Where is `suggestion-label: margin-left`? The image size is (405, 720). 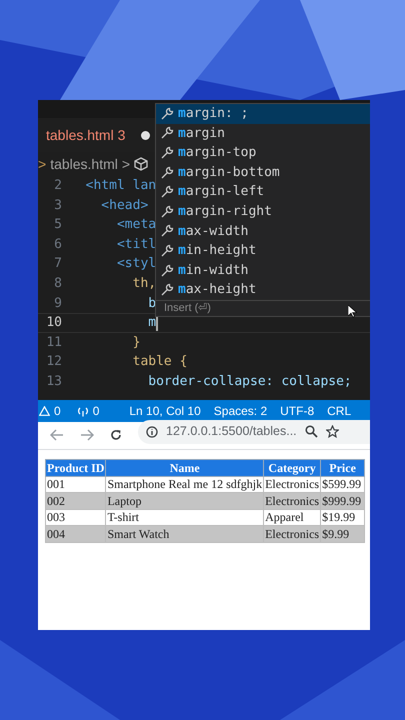
suggestion-label: margin-left is located at coordinates (221, 192).